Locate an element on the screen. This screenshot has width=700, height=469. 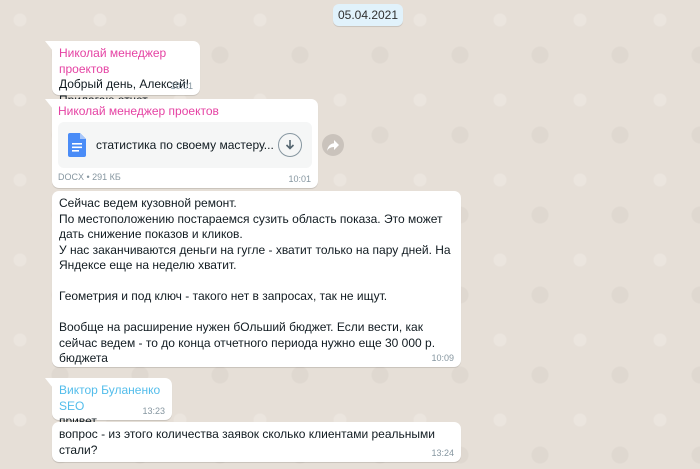
message-time: 10:09 is located at coordinates (442, 358).